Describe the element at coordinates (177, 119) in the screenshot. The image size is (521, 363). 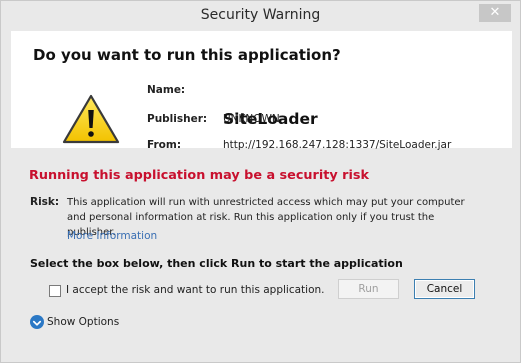
I see `publisher-label: Publisher:` at that location.